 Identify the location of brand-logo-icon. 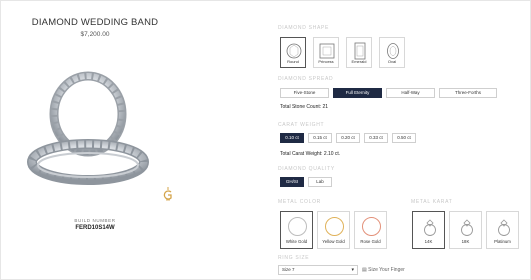
(167, 194).